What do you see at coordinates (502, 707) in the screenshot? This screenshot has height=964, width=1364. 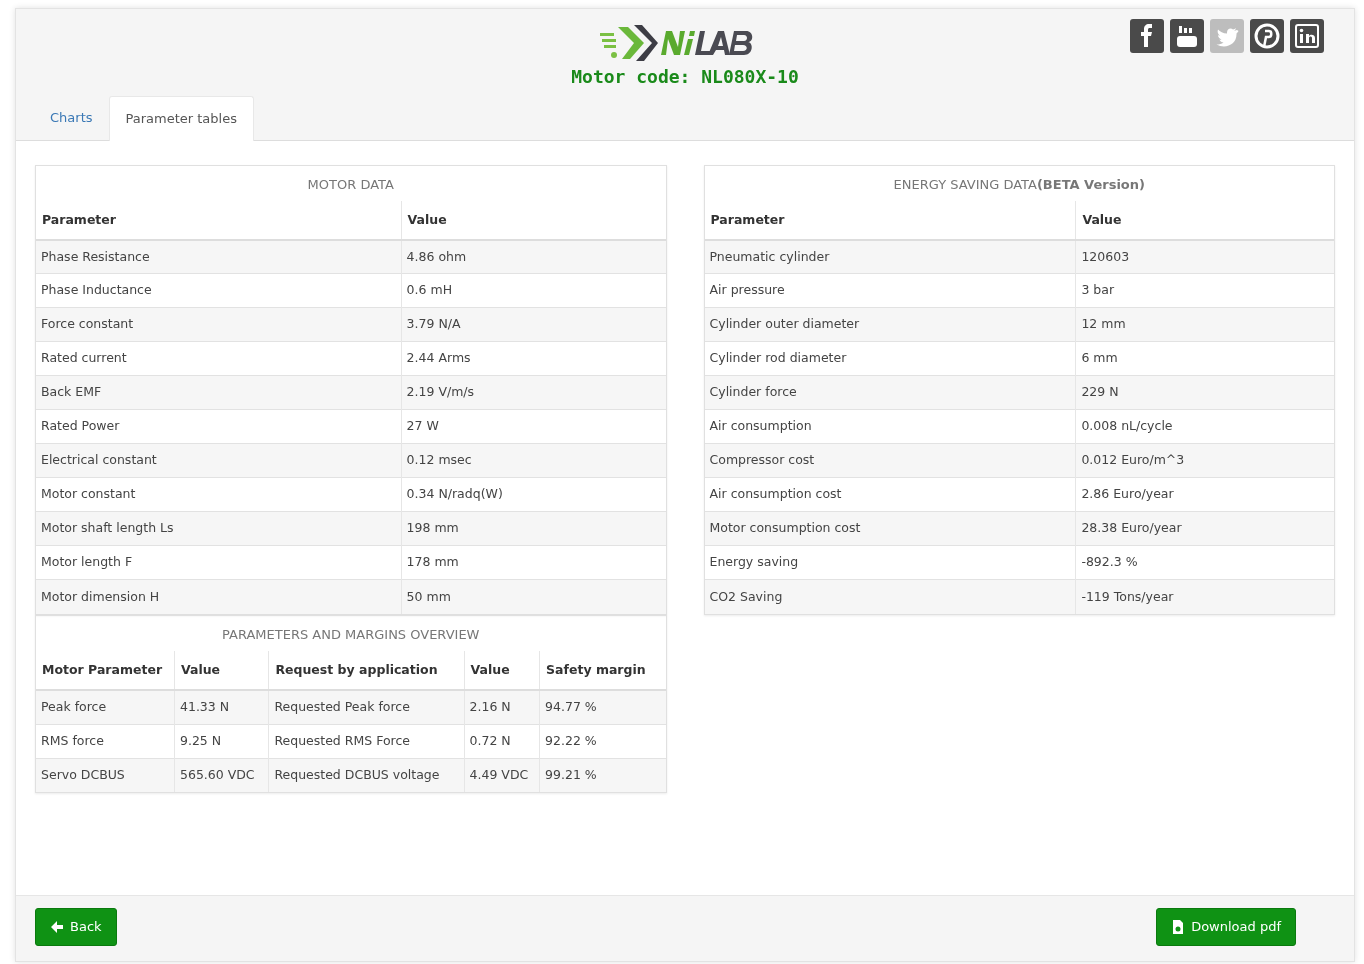 I see `table-cell: 2.16 N` at bounding box center [502, 707].